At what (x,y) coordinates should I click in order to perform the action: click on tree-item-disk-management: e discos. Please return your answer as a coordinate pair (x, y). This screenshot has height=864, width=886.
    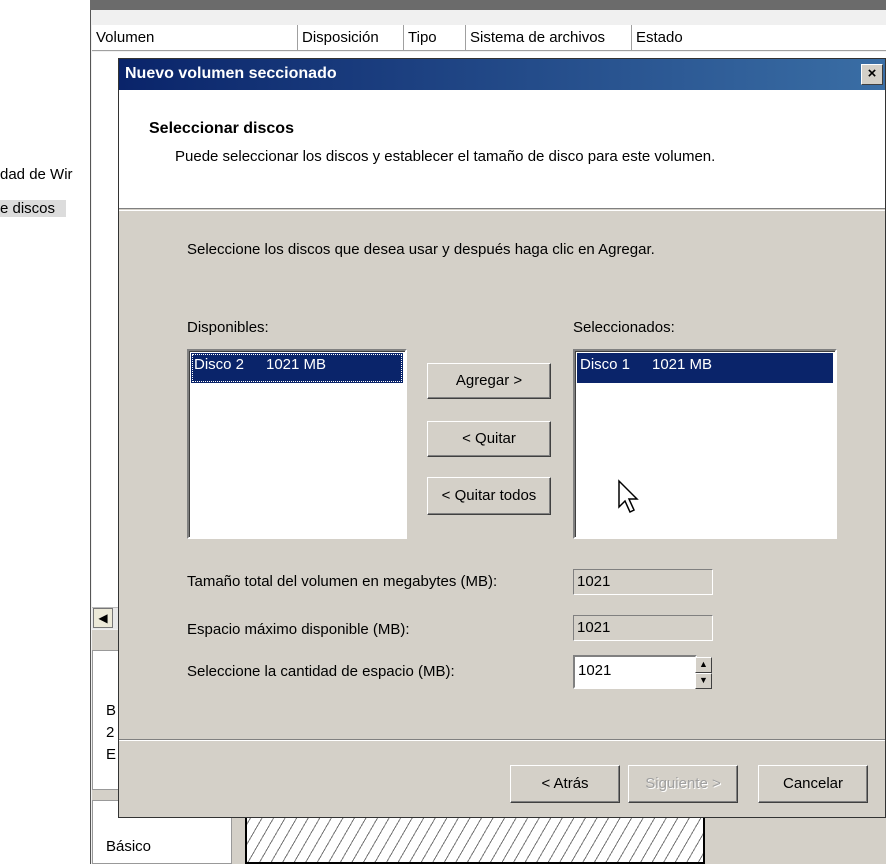
    Looking at the image, I should click on (33, 208).